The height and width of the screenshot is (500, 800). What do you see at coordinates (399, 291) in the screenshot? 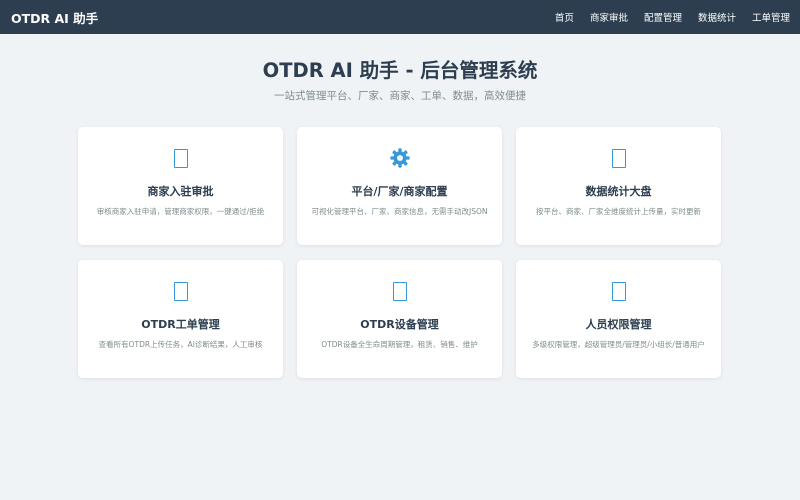
I see `device-icon` at bounding box center [399, 291].